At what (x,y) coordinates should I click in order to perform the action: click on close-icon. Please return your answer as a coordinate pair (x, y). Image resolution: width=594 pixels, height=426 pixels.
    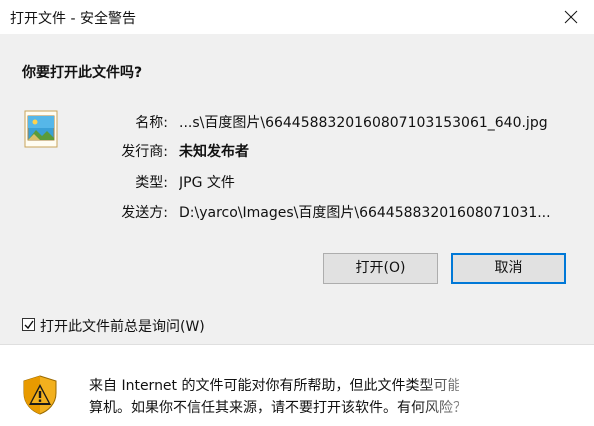
    Looking at the image, I should click on (571, 17).